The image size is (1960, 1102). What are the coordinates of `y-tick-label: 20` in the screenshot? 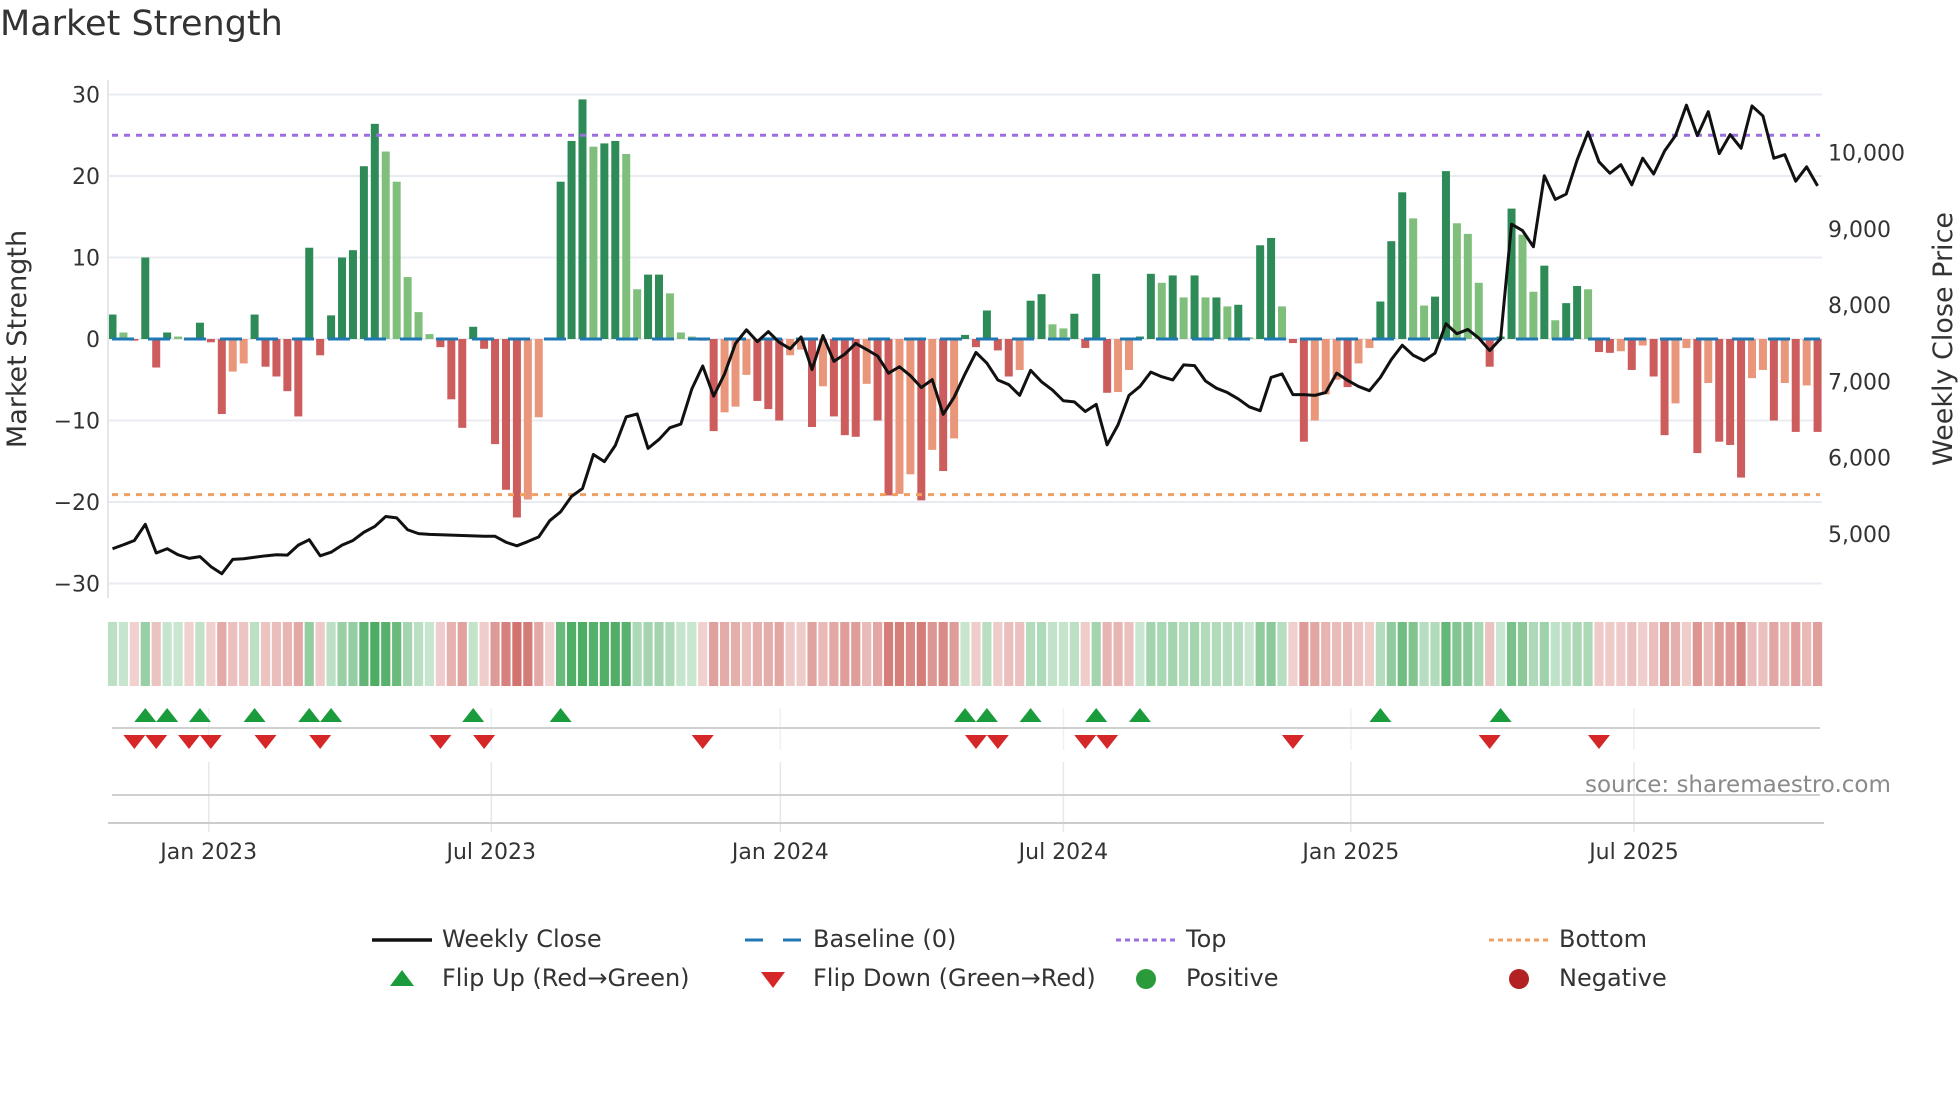 It's located at (86, 177).